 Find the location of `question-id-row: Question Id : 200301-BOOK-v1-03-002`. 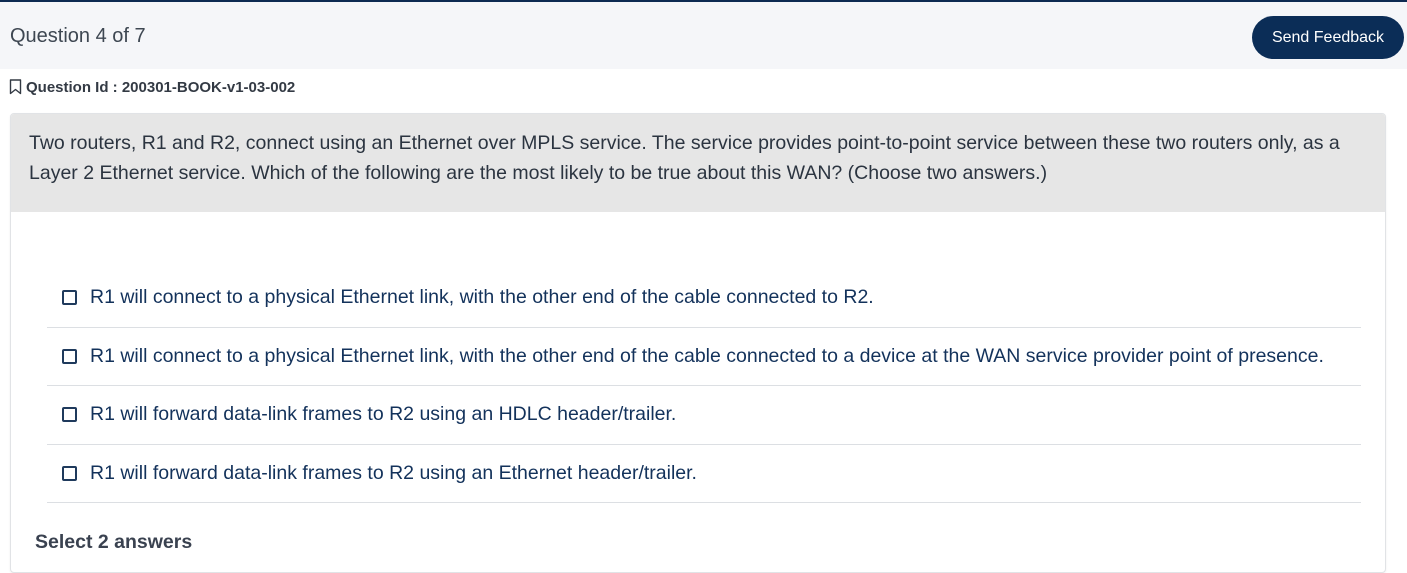

question-id-row: Question Id : 200301-BOOK-v1-03-002 is located at coordinates (152, 87).